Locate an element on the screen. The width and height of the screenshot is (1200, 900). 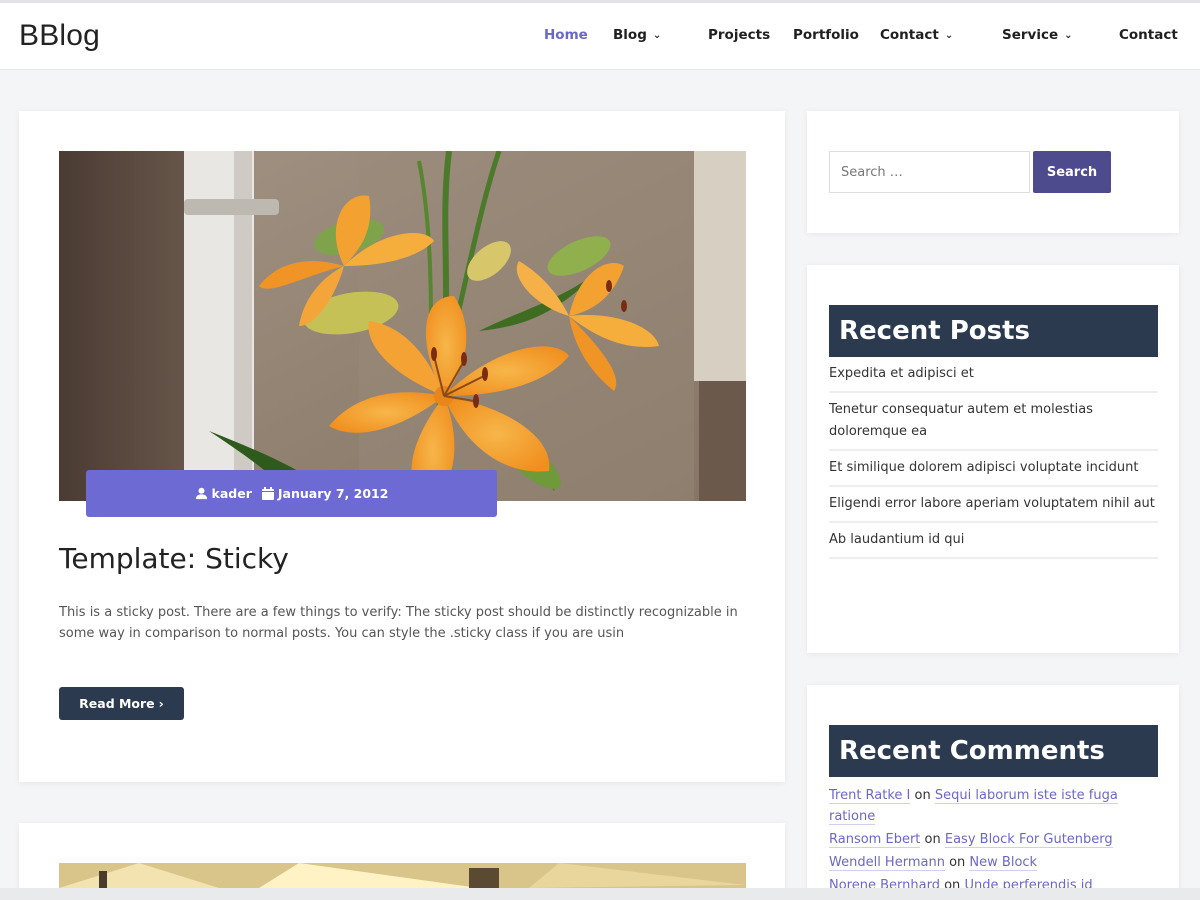
nav-projects: Projects is located at coordinates (739, 35).